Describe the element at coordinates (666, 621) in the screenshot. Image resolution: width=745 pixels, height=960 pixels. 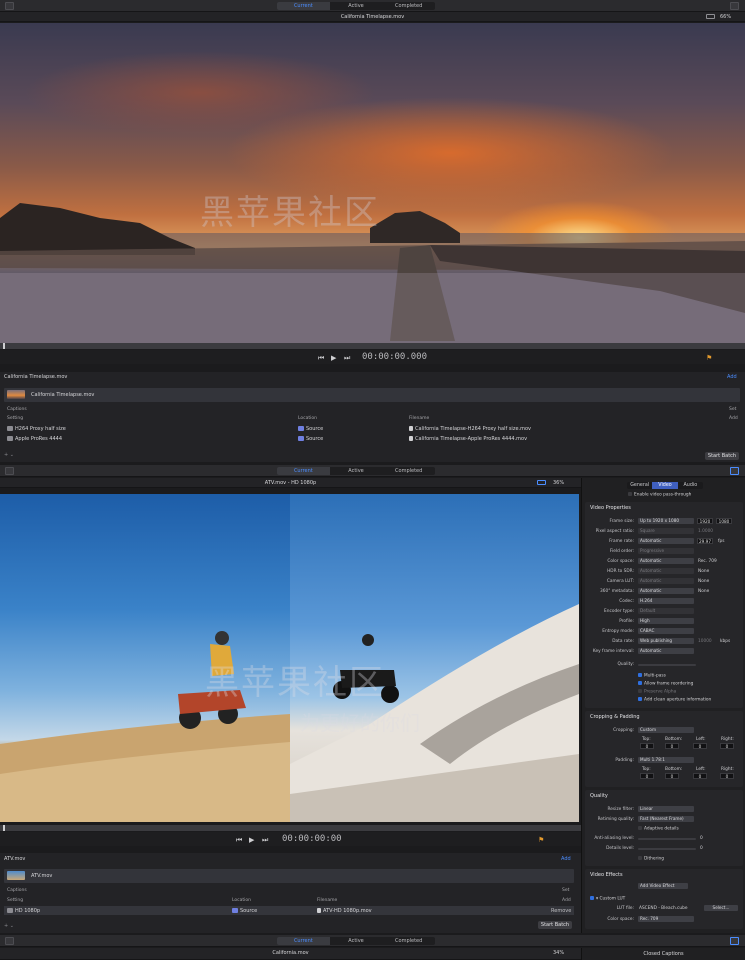
I see `profile-select: High` at that location.